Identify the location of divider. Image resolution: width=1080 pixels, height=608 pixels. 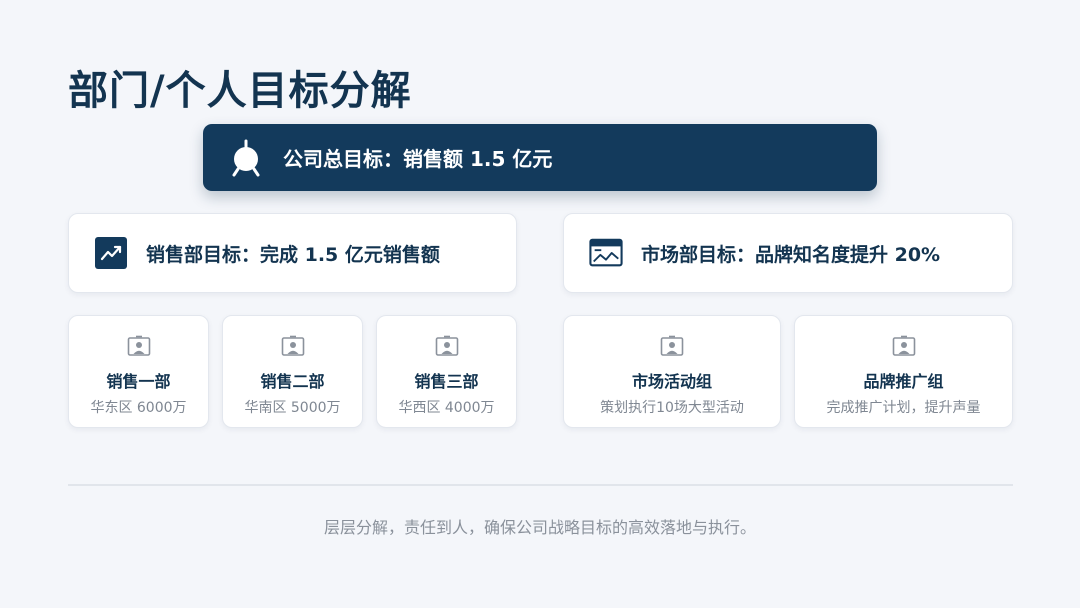
(540, 485).